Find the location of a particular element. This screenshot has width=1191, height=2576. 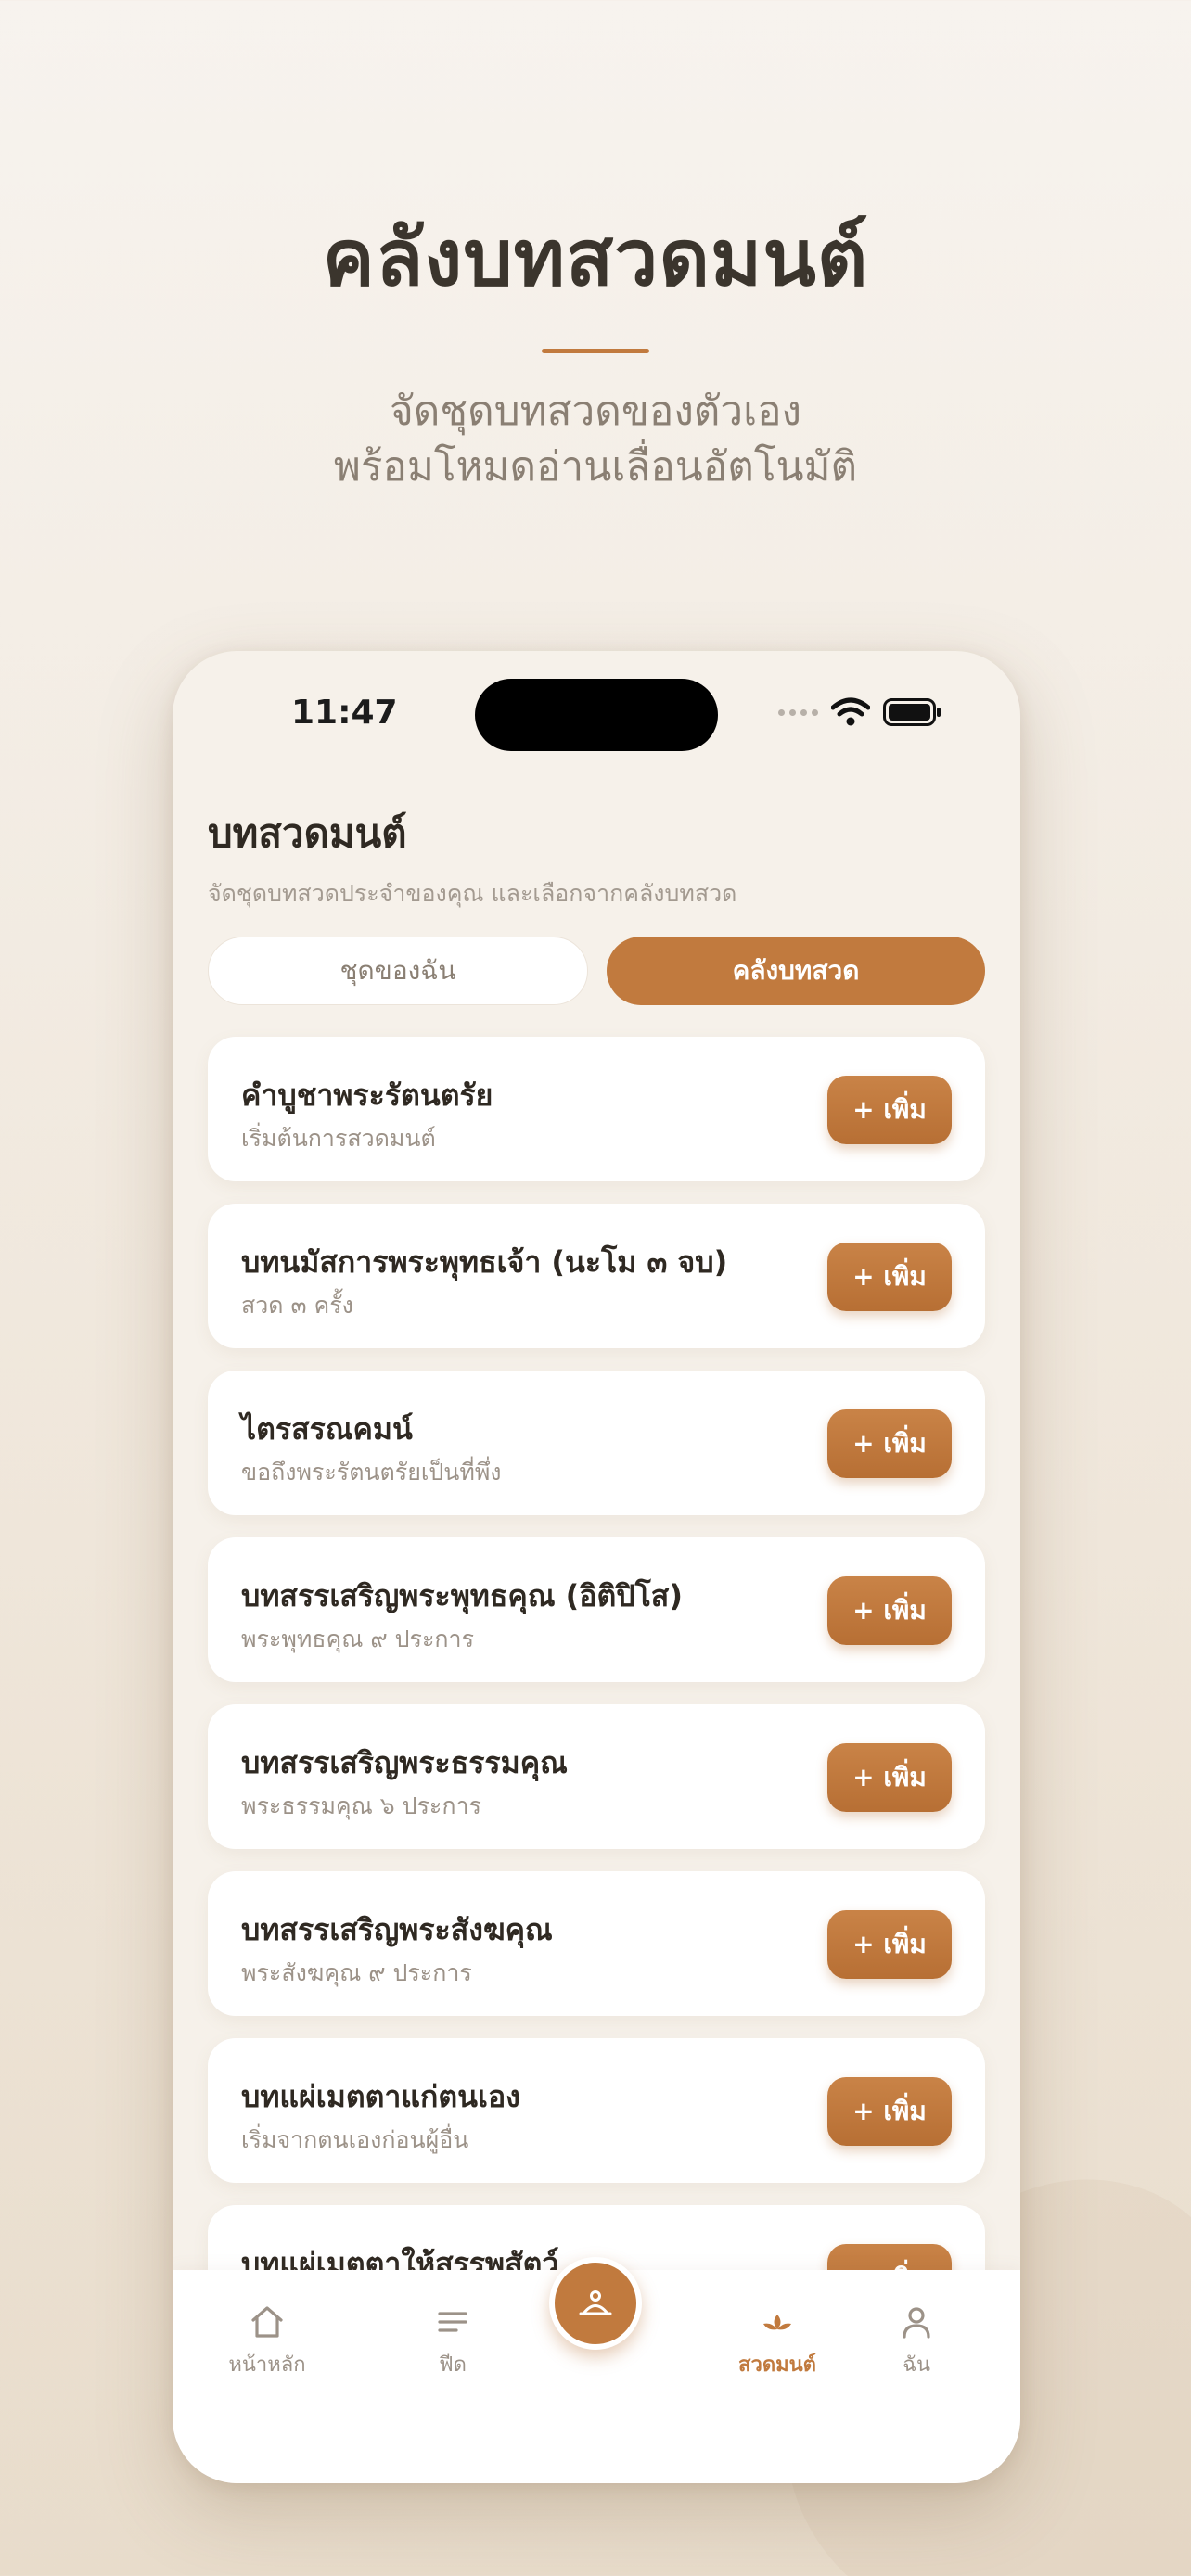

hero-subtitle-line2: พร้อมโหมดอ่านเลื่อนอัตโนมัติ is located at coordinates (595, 467).